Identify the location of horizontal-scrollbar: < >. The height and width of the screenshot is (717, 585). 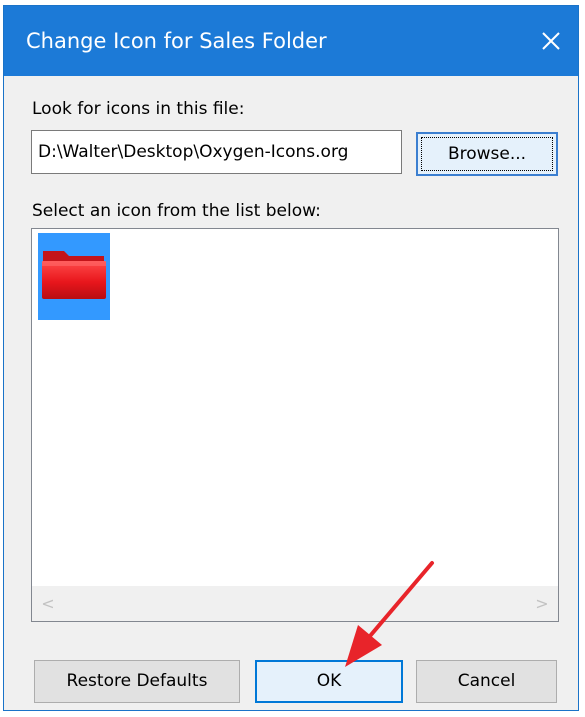
(295, 603).